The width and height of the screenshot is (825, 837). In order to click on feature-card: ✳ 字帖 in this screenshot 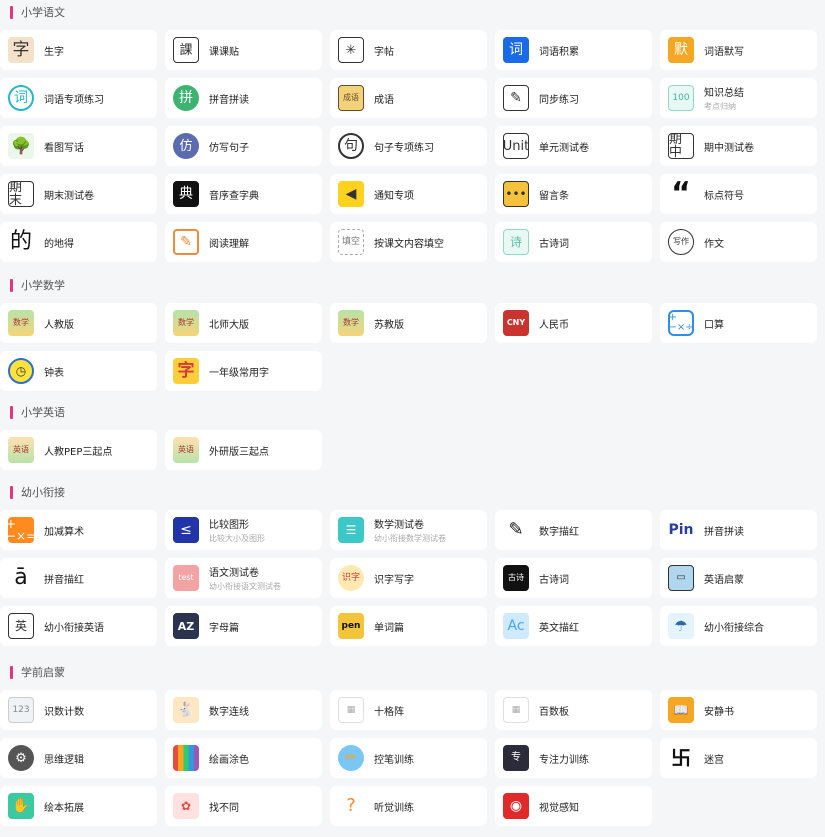, I will do `click(408, 50)`.